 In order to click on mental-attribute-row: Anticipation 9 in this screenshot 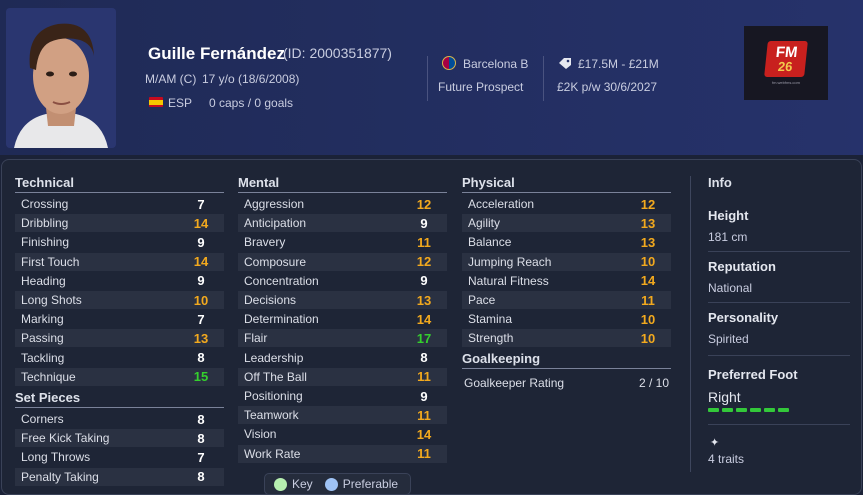, I will do `click(342, 223)`.